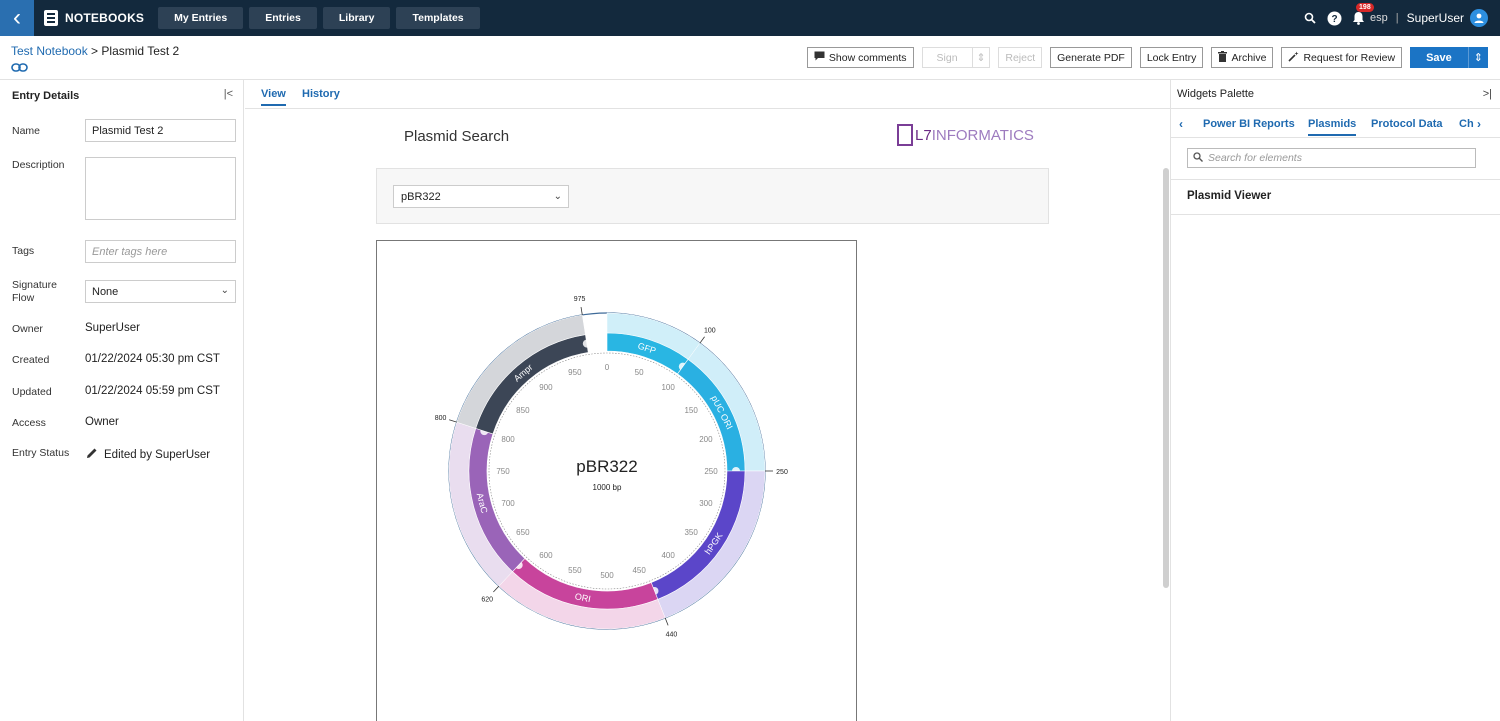 Image resolution: width=1500 pixels, height=721 pixels. I want to click on user-name: SuperUser, so click(1435, 18).